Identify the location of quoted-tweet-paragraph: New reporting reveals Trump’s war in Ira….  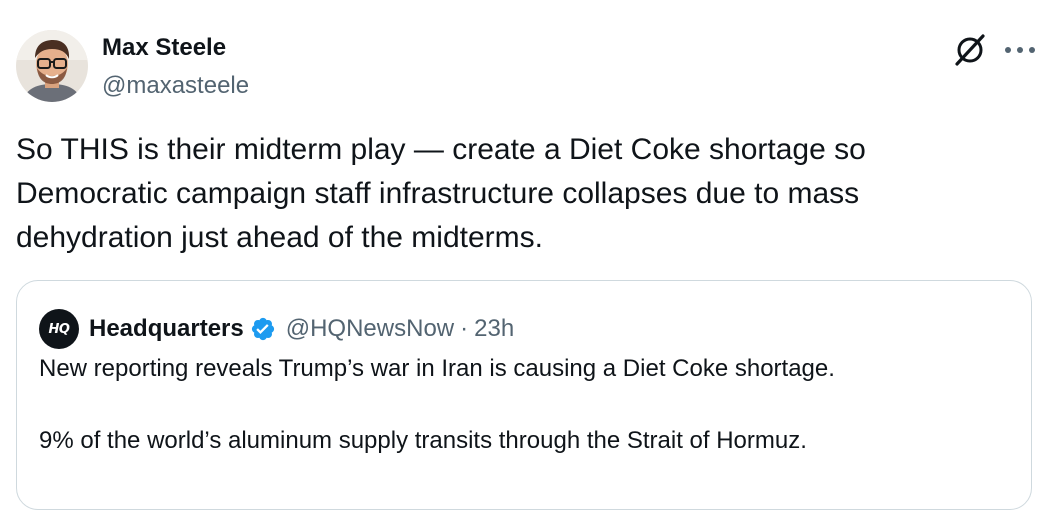
(437, 368).